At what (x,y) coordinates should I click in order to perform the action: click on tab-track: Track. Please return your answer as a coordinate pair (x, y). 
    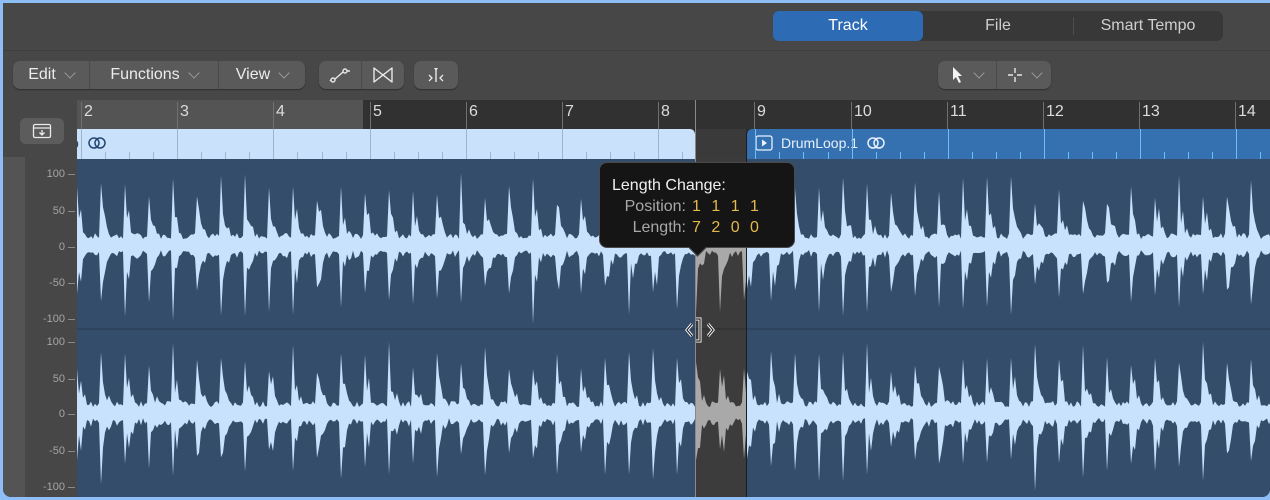
    Looking at the image, I should click on (848, 26).